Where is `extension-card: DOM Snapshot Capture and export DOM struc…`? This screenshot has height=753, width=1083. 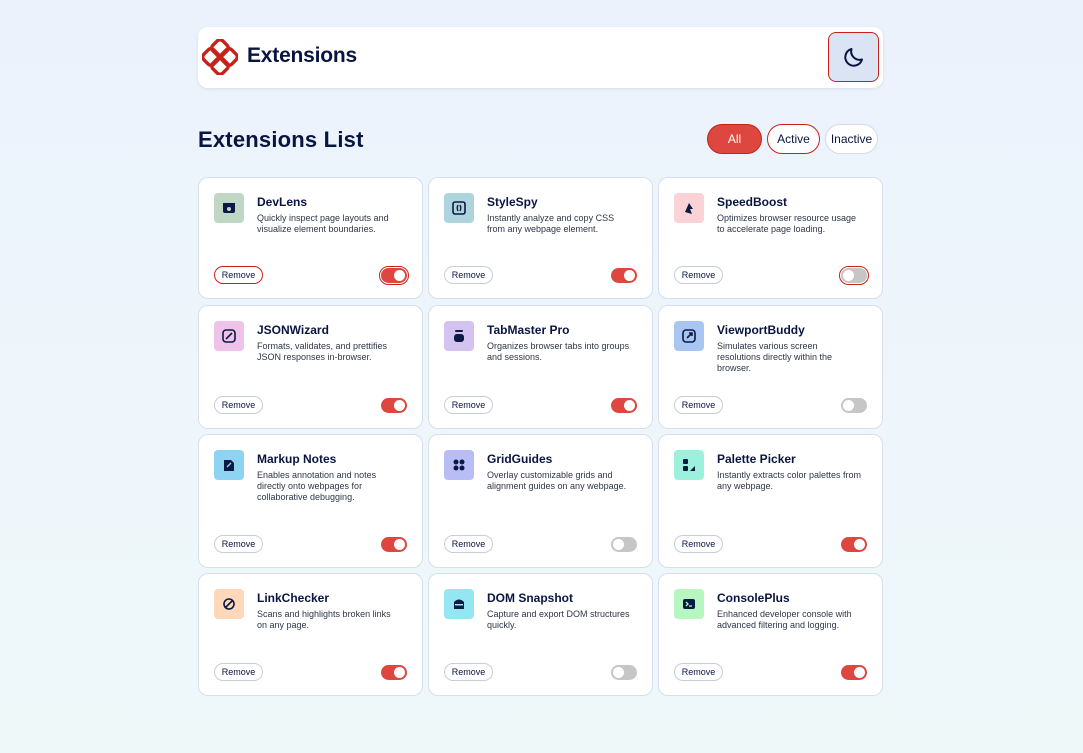
extension-card: DOM Snapshot Capture and export DOM struc… is located at coordinates (540, 634).